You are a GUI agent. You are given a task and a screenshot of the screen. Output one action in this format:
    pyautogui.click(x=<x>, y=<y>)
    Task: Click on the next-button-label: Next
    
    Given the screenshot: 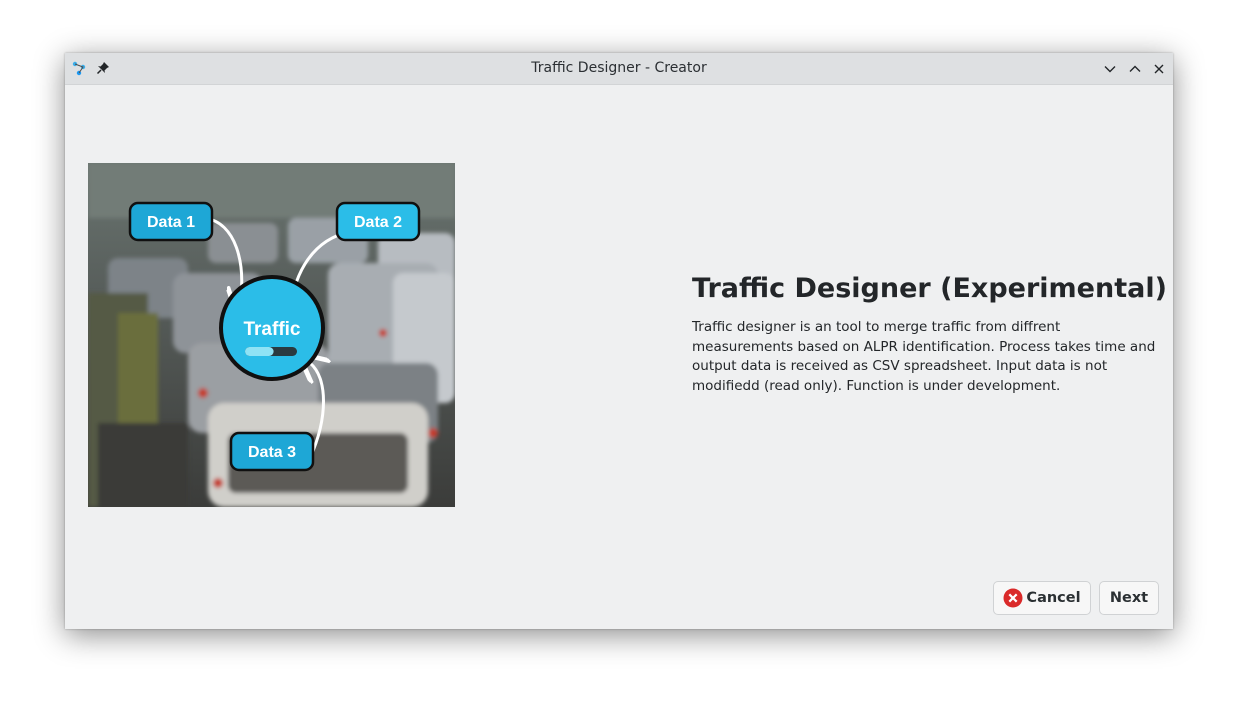 What is the action you would take?
    pyautogui.click(x=1129, y=598)
    